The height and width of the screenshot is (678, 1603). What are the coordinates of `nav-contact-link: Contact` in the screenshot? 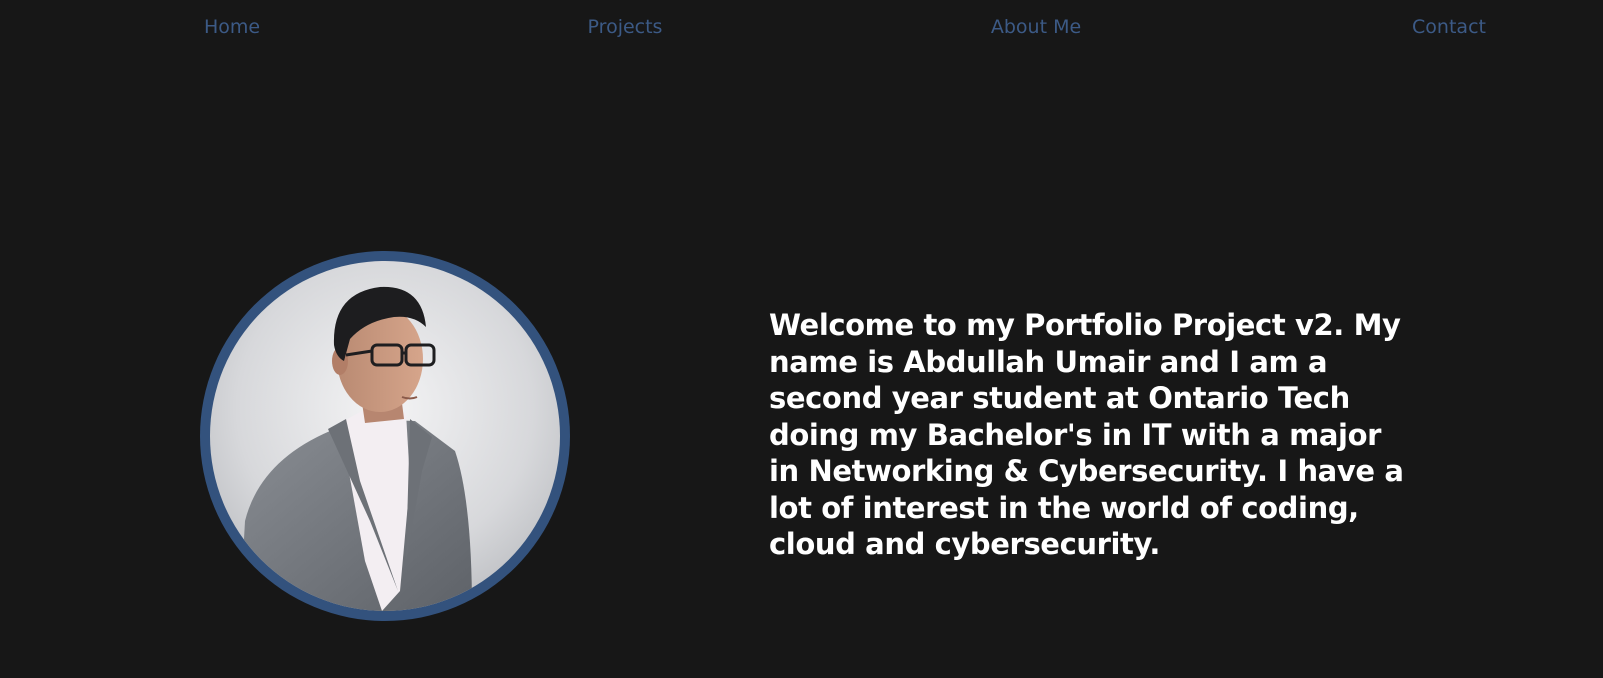 It's located at (1449, 27).